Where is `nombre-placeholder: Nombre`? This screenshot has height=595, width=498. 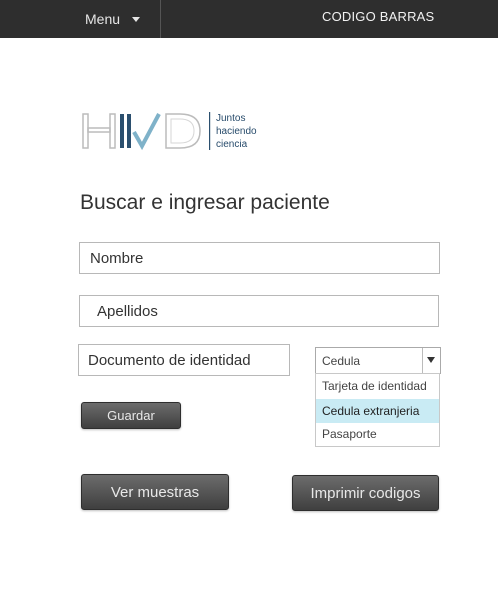 nombre-placeholder: Nombre is located at coordinates (117, 258).